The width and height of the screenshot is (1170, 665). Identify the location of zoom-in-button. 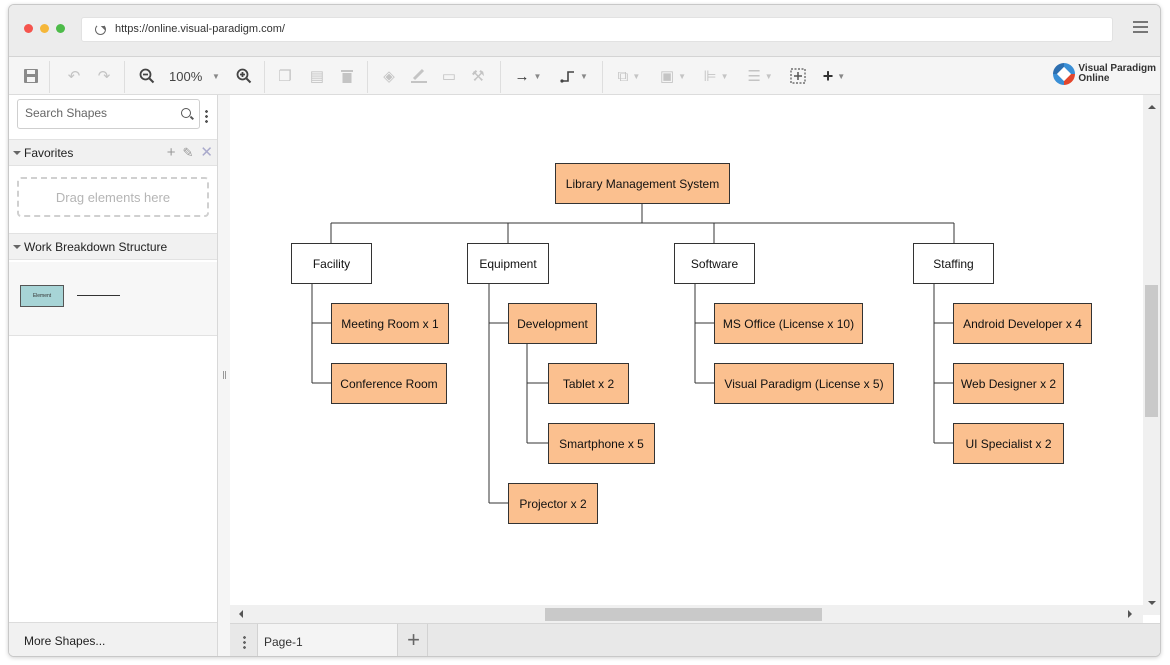
(244, 76).